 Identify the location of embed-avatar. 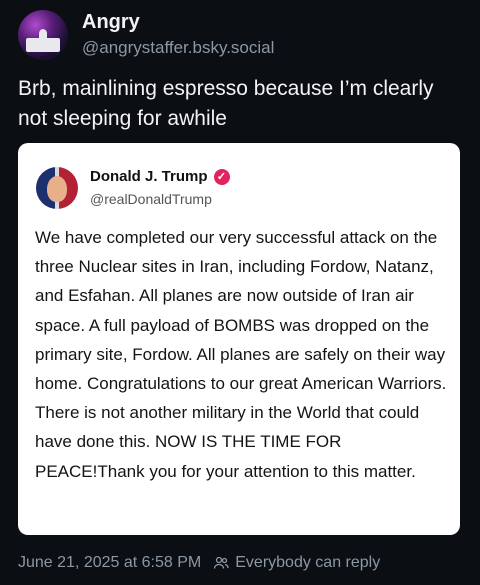
(57, 188).